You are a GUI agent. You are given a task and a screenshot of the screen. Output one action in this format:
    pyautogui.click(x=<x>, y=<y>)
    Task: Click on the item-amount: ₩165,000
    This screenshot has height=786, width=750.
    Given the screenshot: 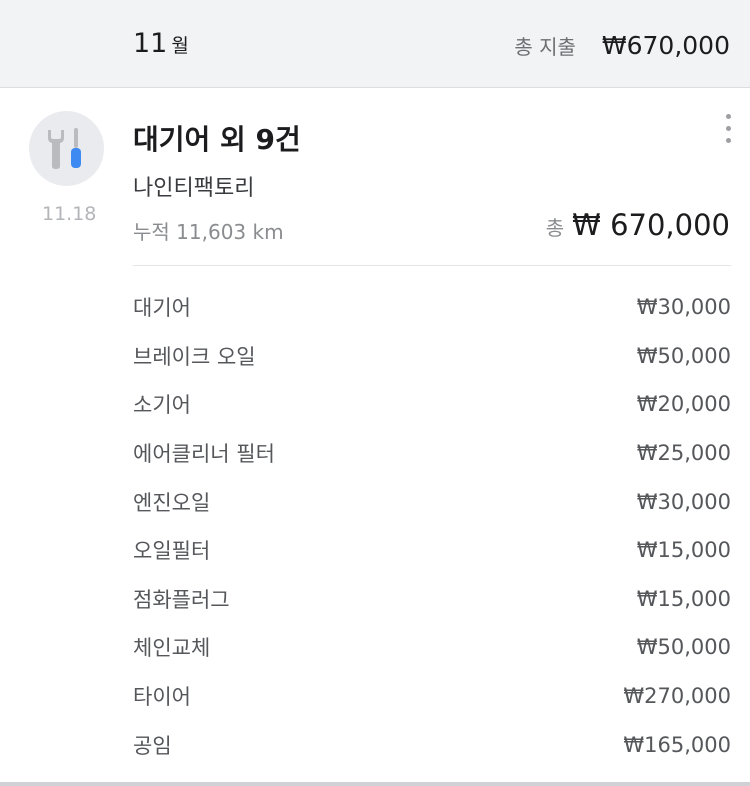 What is the action you would take?
    pyautogui.click(x=677, y=744)
    